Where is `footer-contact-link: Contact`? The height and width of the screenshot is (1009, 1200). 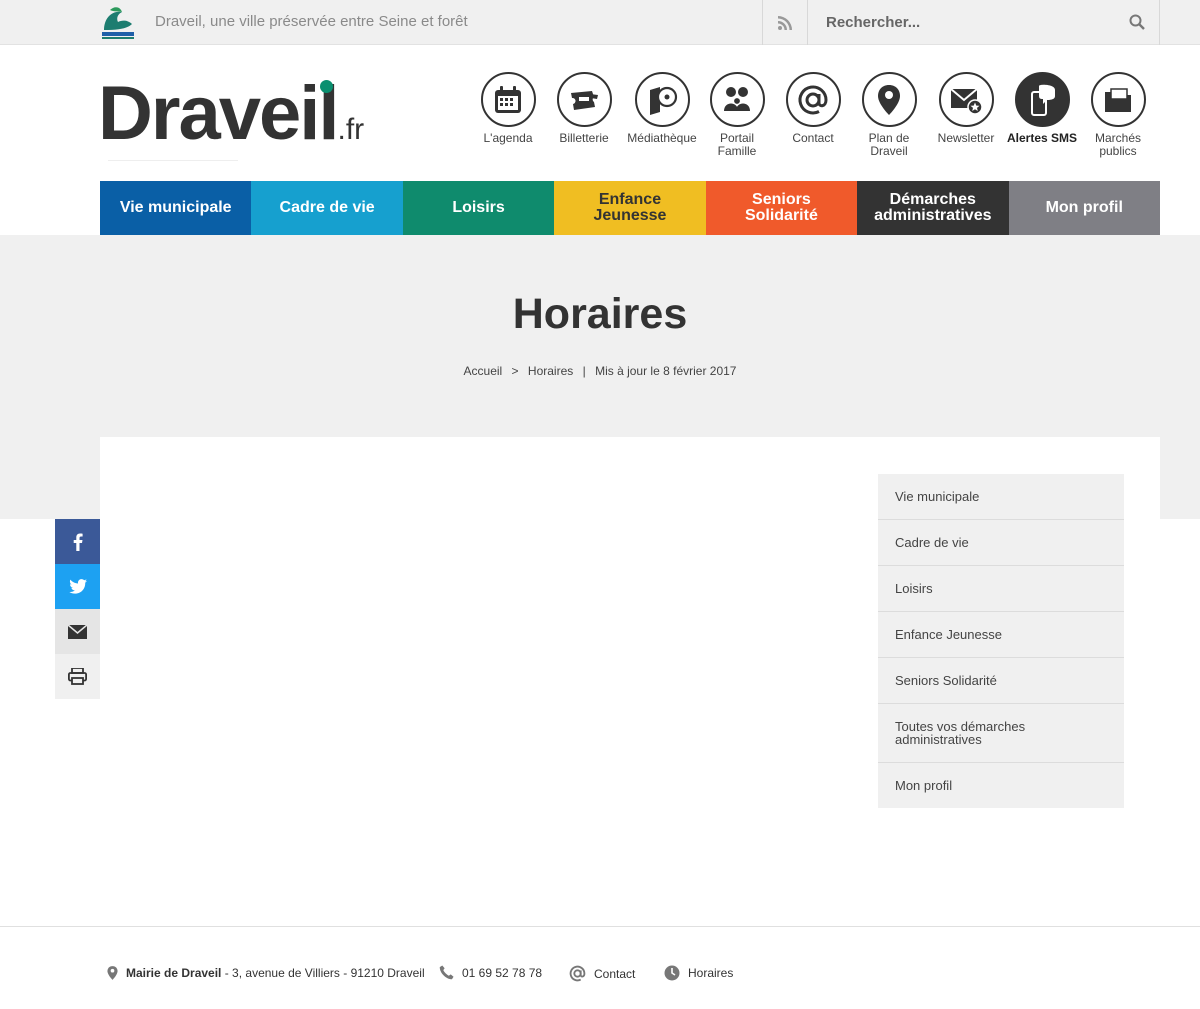
footer-contact-link: Contact is located at coordinates (602, 973).